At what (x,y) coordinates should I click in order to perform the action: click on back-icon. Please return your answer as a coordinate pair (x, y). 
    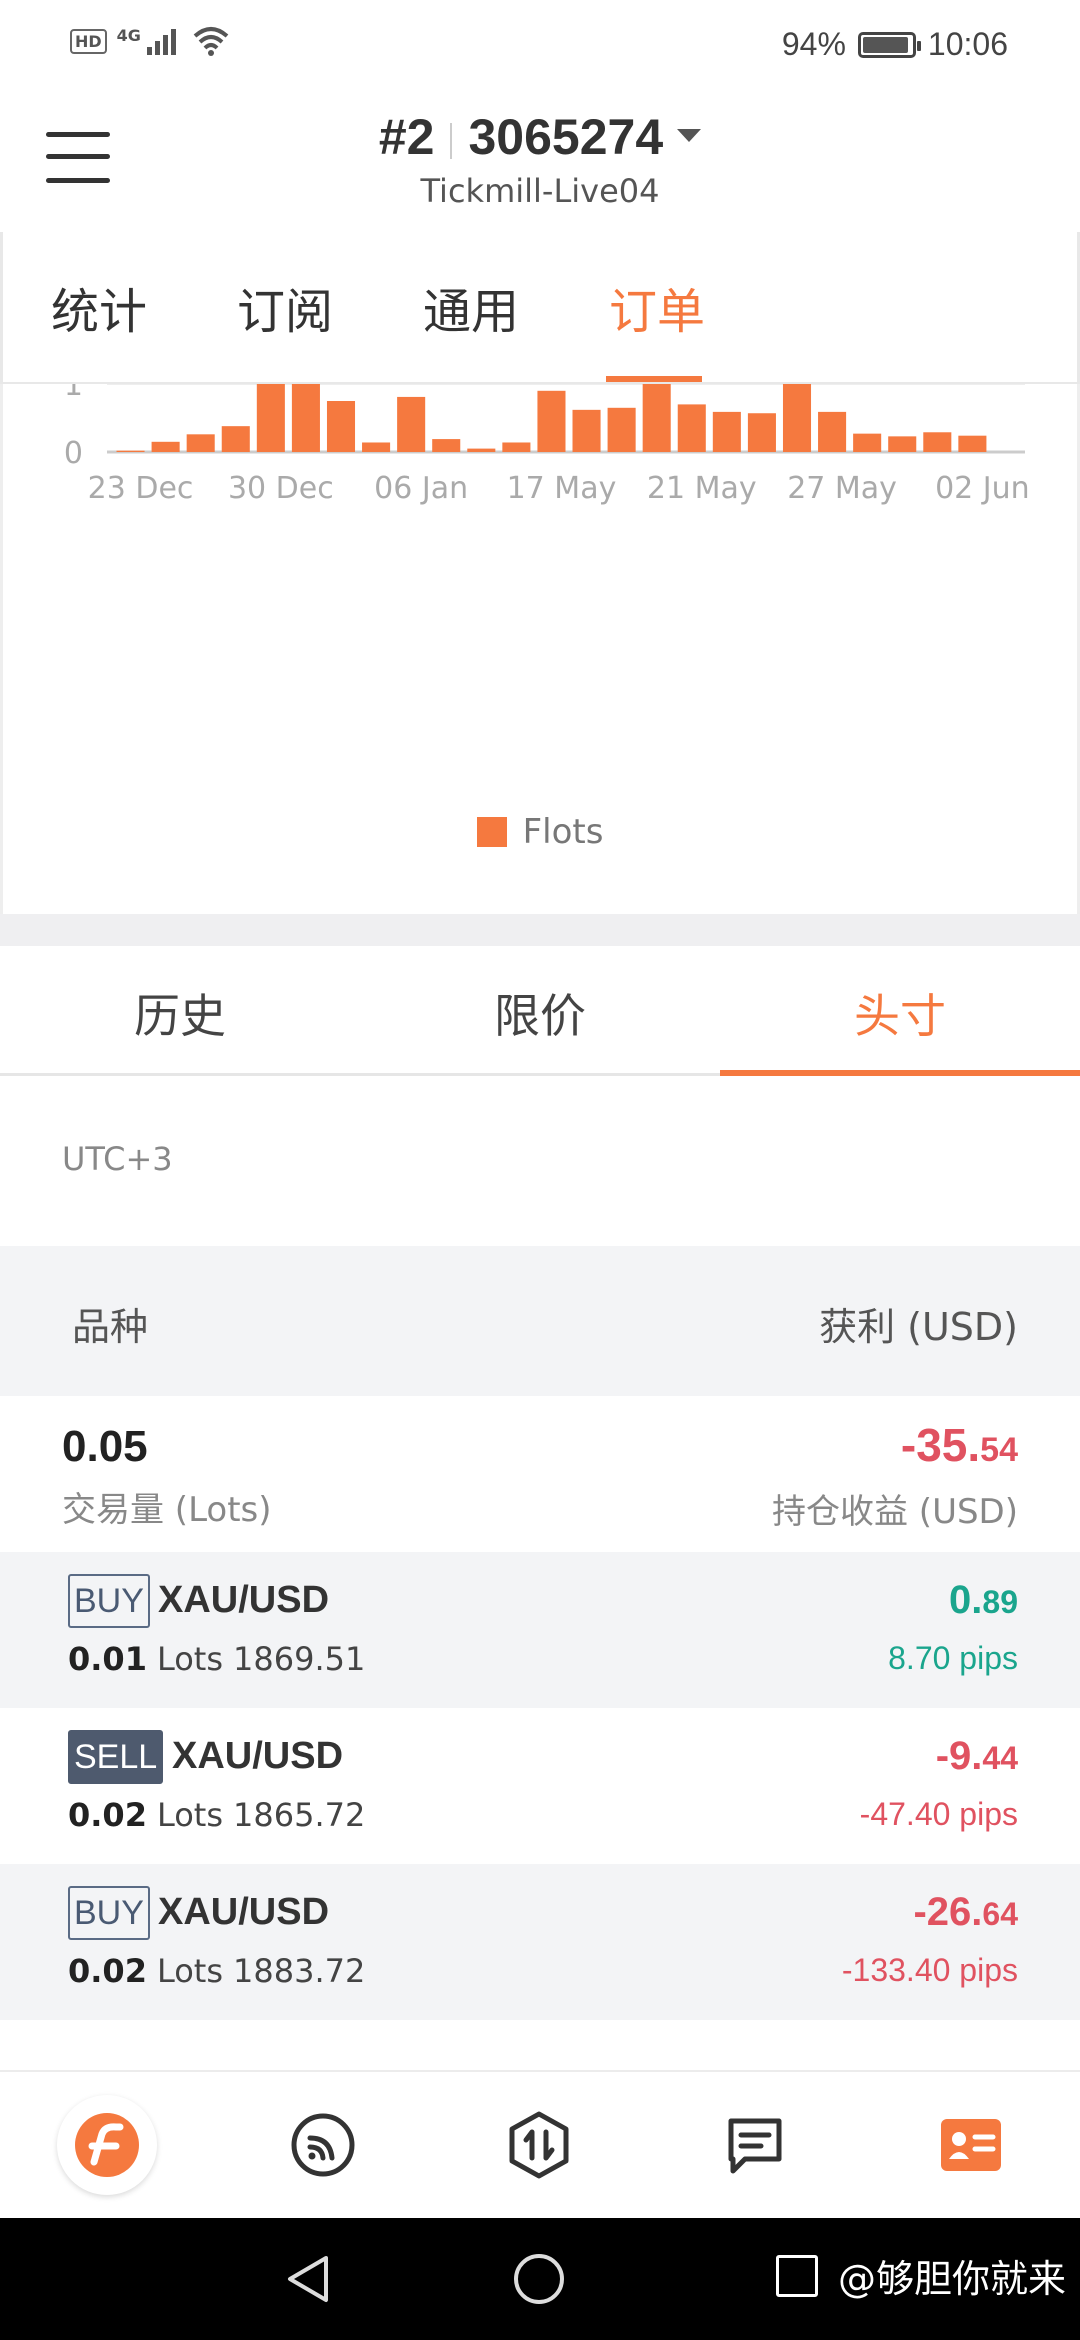
    Looking at the image, I should click on (308, 2279).